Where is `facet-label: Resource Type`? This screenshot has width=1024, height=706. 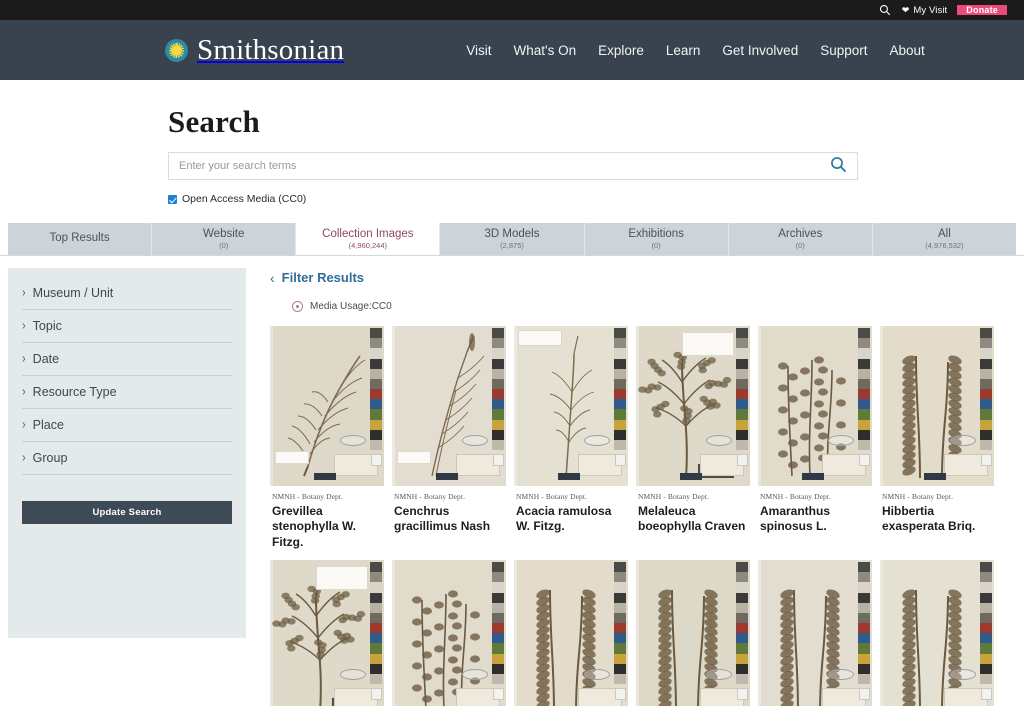
facet-label: Resource Type is located at coordinates (74, 392).